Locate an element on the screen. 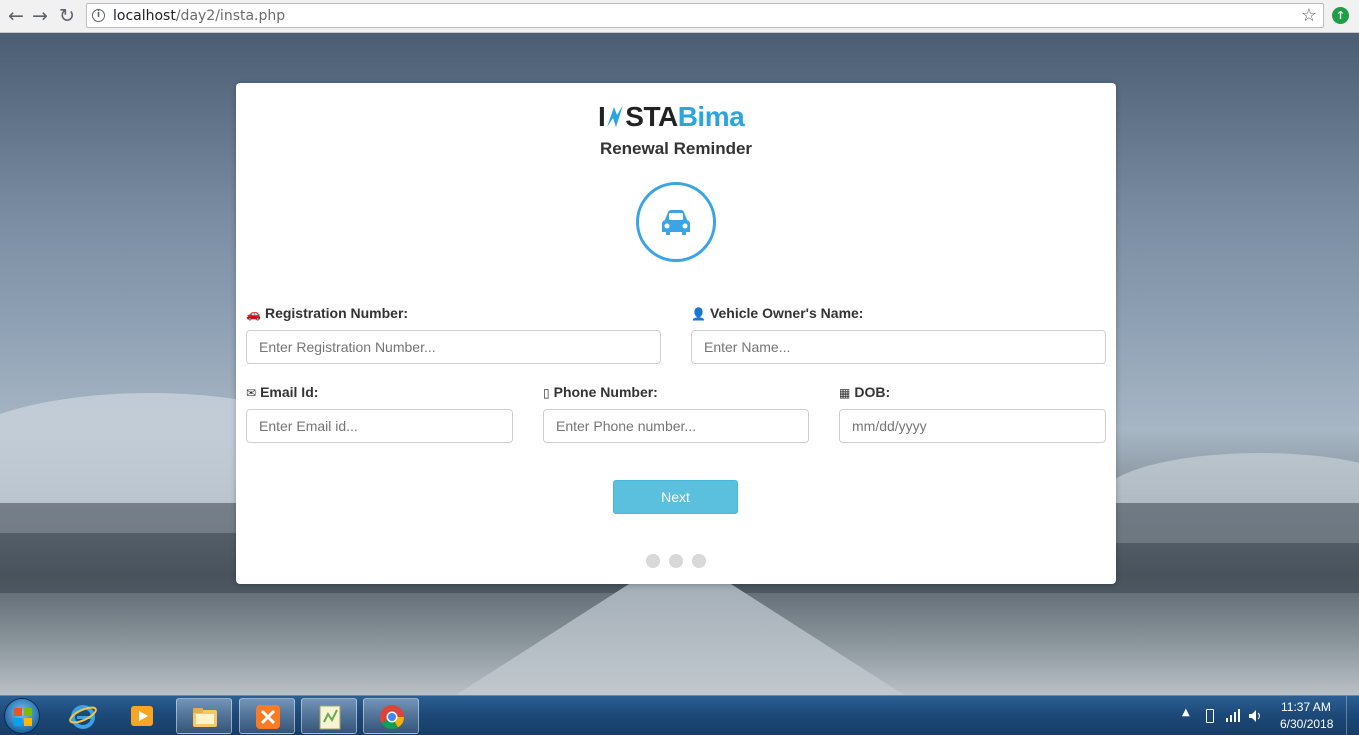 This screenshot has width=1359, height=735. page-title: Renewal Reminder is located at coordinates (676, 148).